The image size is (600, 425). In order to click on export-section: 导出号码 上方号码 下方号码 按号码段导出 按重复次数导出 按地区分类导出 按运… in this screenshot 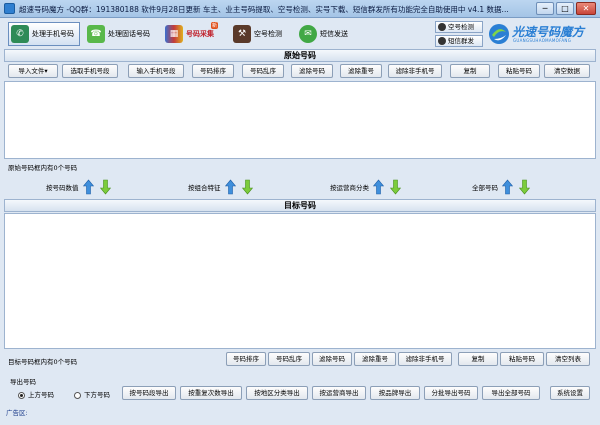, I will do `click(300, 399)`.